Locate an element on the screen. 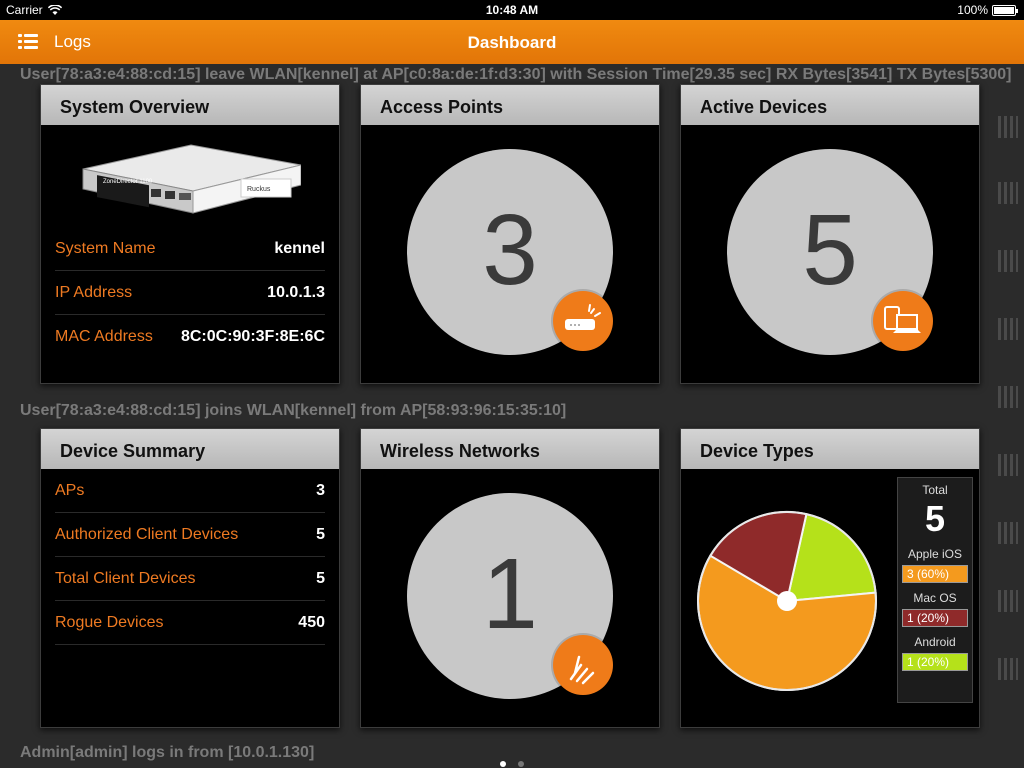 This screenshot has width=1024, height=768. row-value: kennel is located at coordinates (299, 248).